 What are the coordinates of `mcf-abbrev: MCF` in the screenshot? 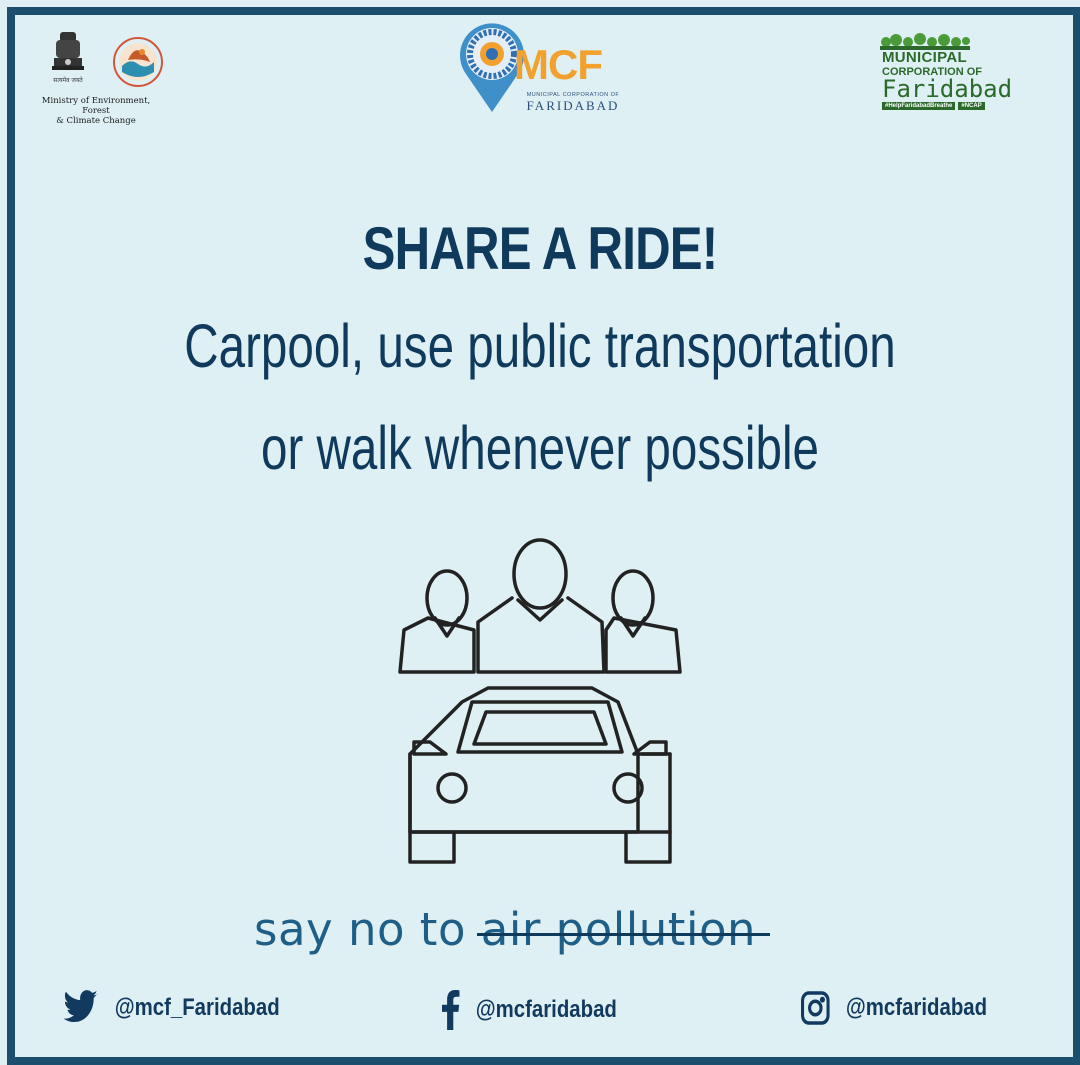 It's located at (558, 64).